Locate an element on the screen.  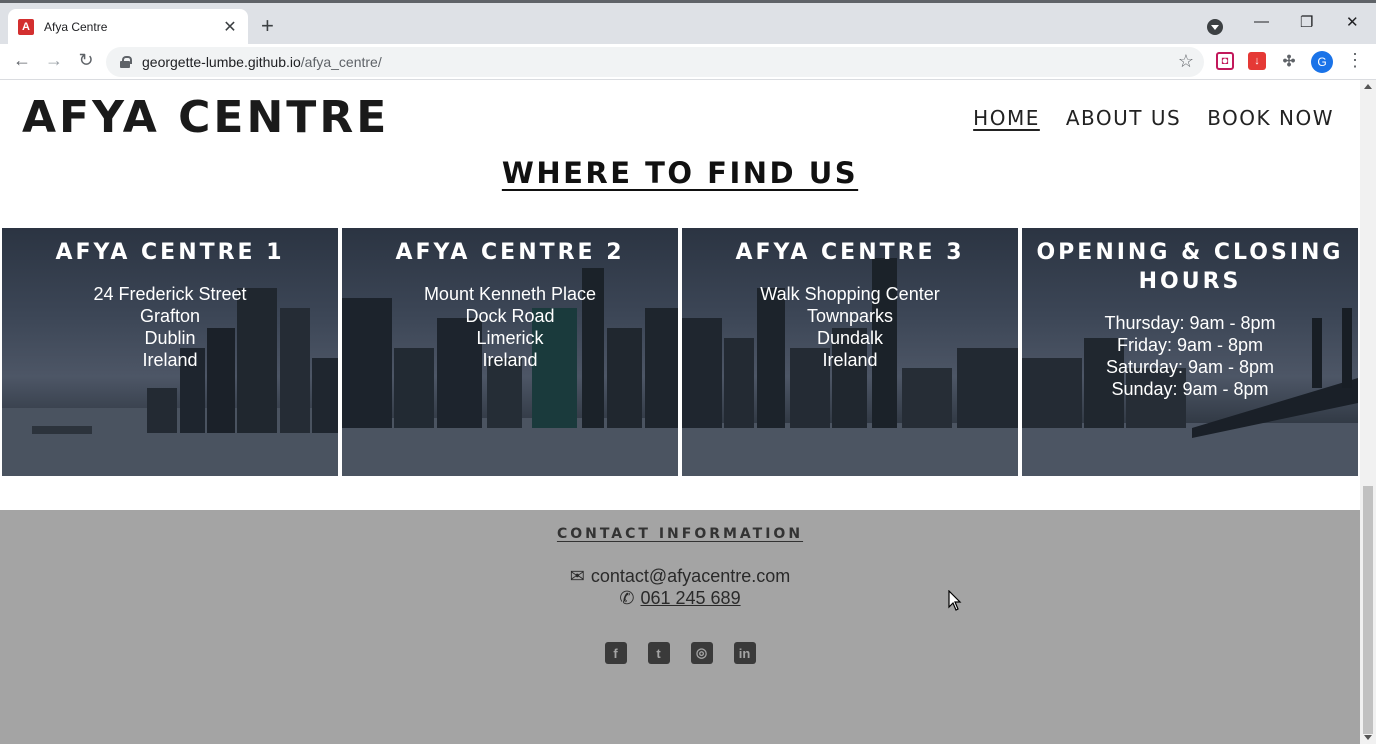
scroll-down-icon is located at coordinates (1368, 737).